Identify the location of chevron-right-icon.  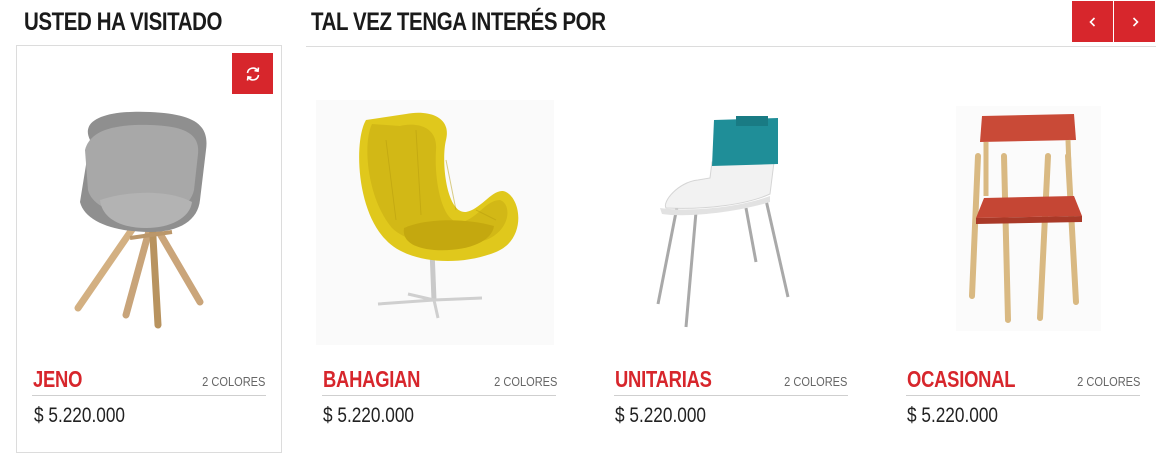
(1135, 21).